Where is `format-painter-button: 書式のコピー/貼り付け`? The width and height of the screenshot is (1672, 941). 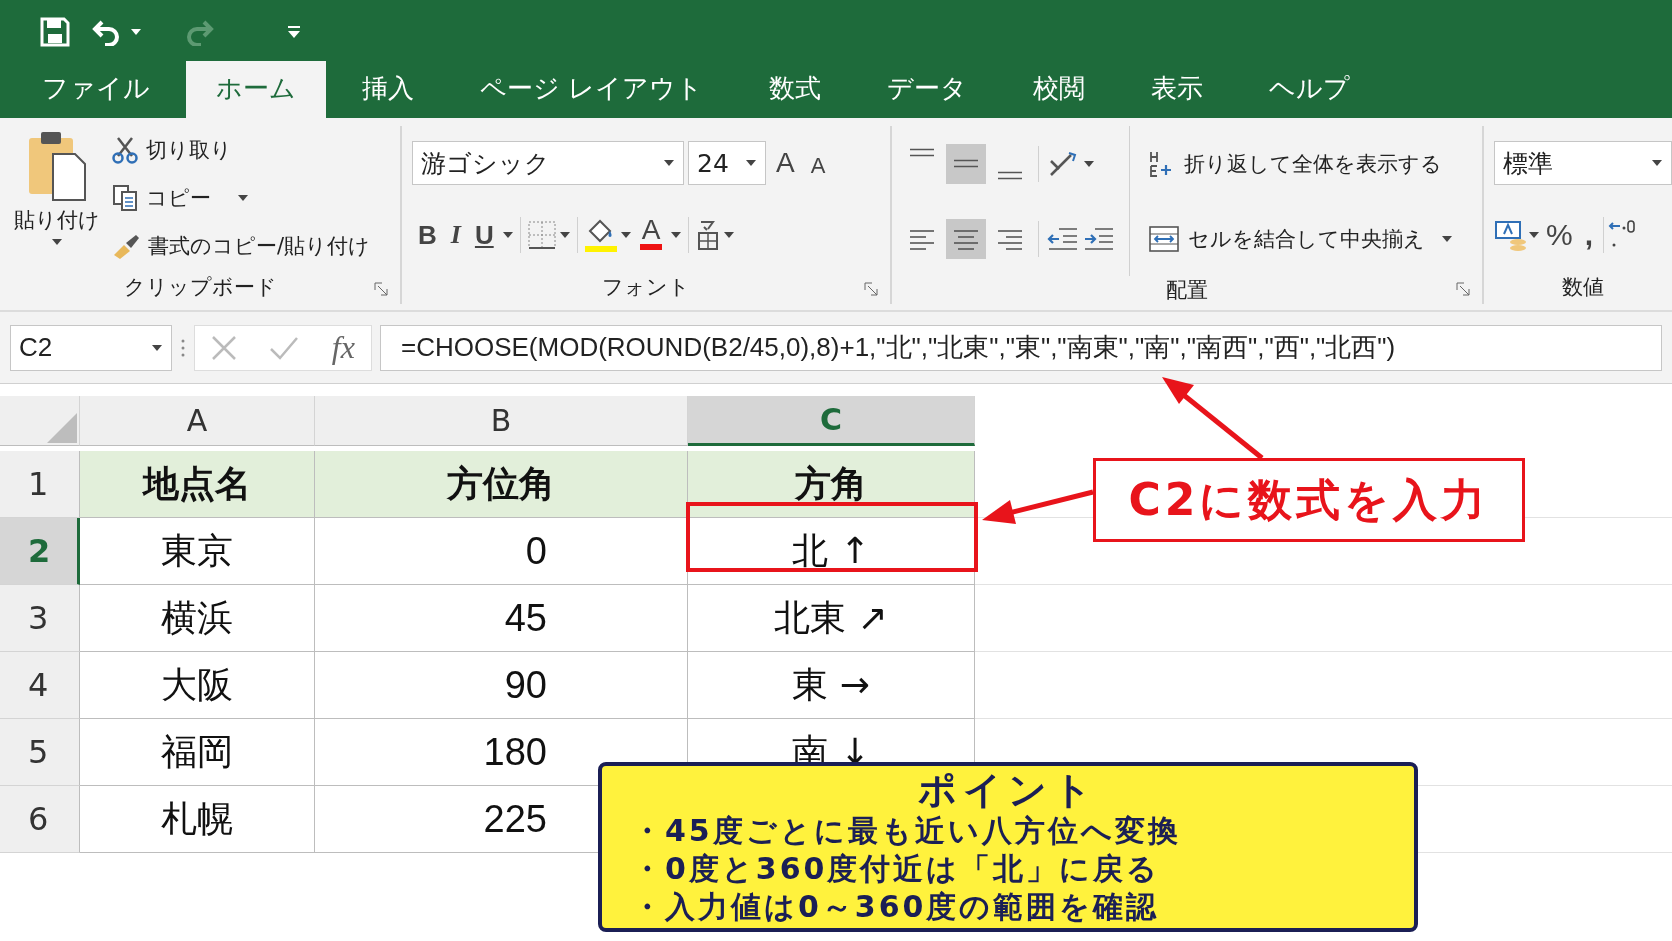
format-painter-button: 書式のコピー/貼り付け is located at coordinates (241, 246).